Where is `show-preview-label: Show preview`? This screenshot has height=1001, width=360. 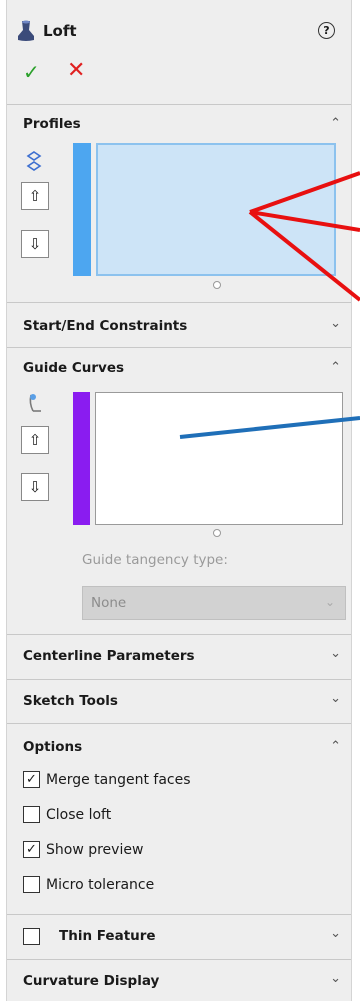 show-preview-label: Show preview is located at coordinates (95, 849).